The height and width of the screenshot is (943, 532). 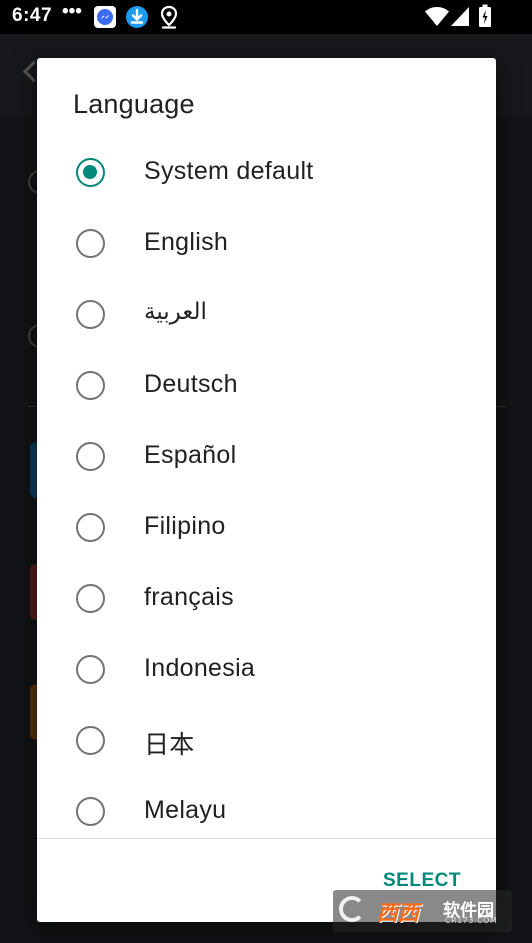 I want to click on option-label: Melayu, so click(x=185, y=810).